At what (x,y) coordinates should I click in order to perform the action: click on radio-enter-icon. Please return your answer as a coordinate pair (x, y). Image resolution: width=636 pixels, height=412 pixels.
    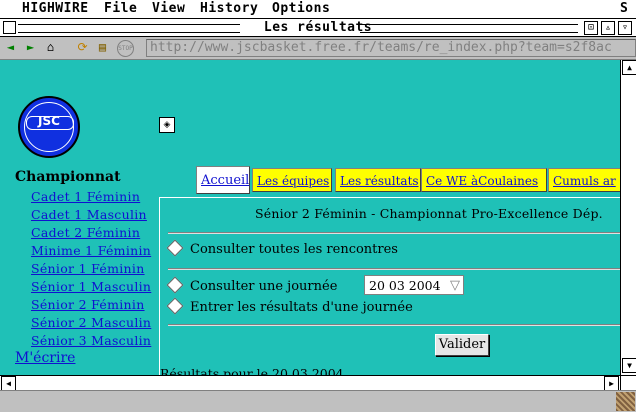
    Looking at the image, I should click on (175, 305).